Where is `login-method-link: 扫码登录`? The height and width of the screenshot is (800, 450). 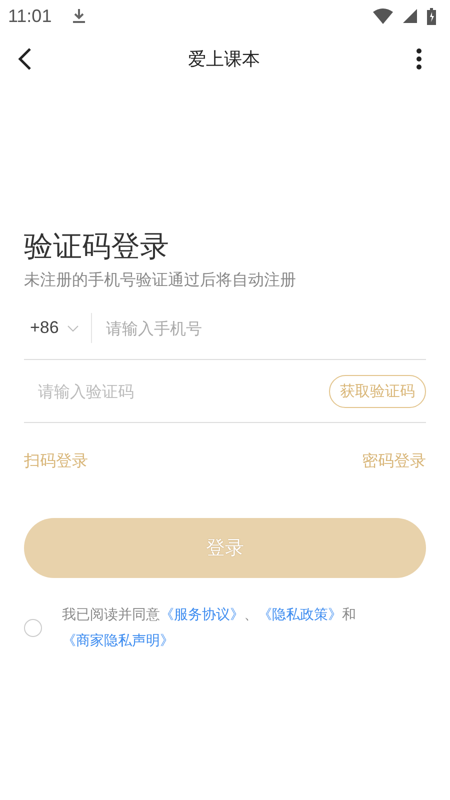 login-method-link: 扫码登录 is located at coordinates (56, 461).